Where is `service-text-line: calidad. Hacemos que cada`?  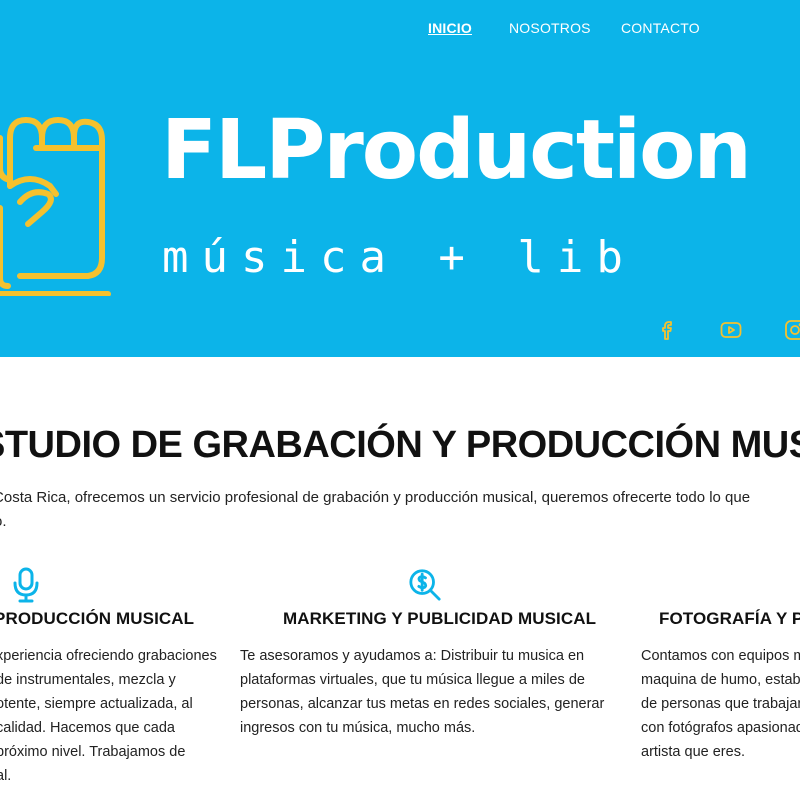
service-text-line: calidad. Hacemos que cada is located at coordinates (87, 728).